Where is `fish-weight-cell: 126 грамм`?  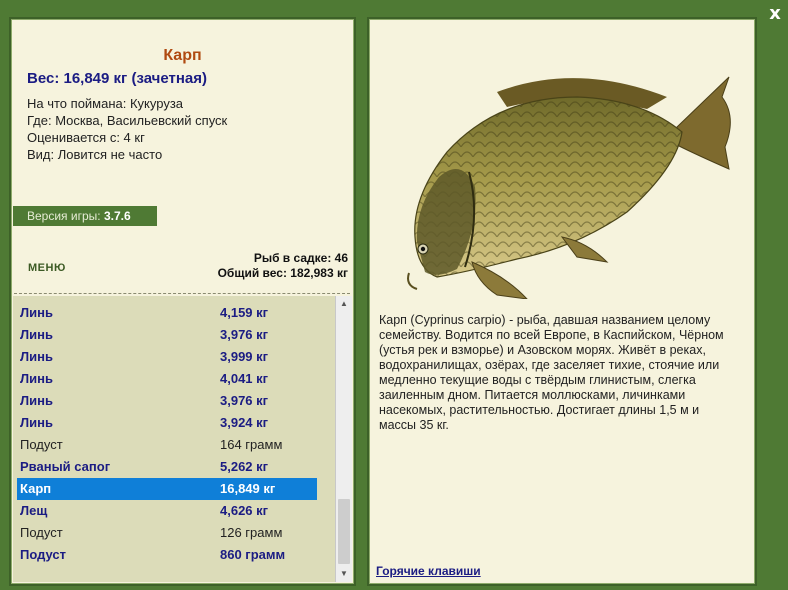
fish-weight-cell: 126 грамм is located at coordinates (251, 532).